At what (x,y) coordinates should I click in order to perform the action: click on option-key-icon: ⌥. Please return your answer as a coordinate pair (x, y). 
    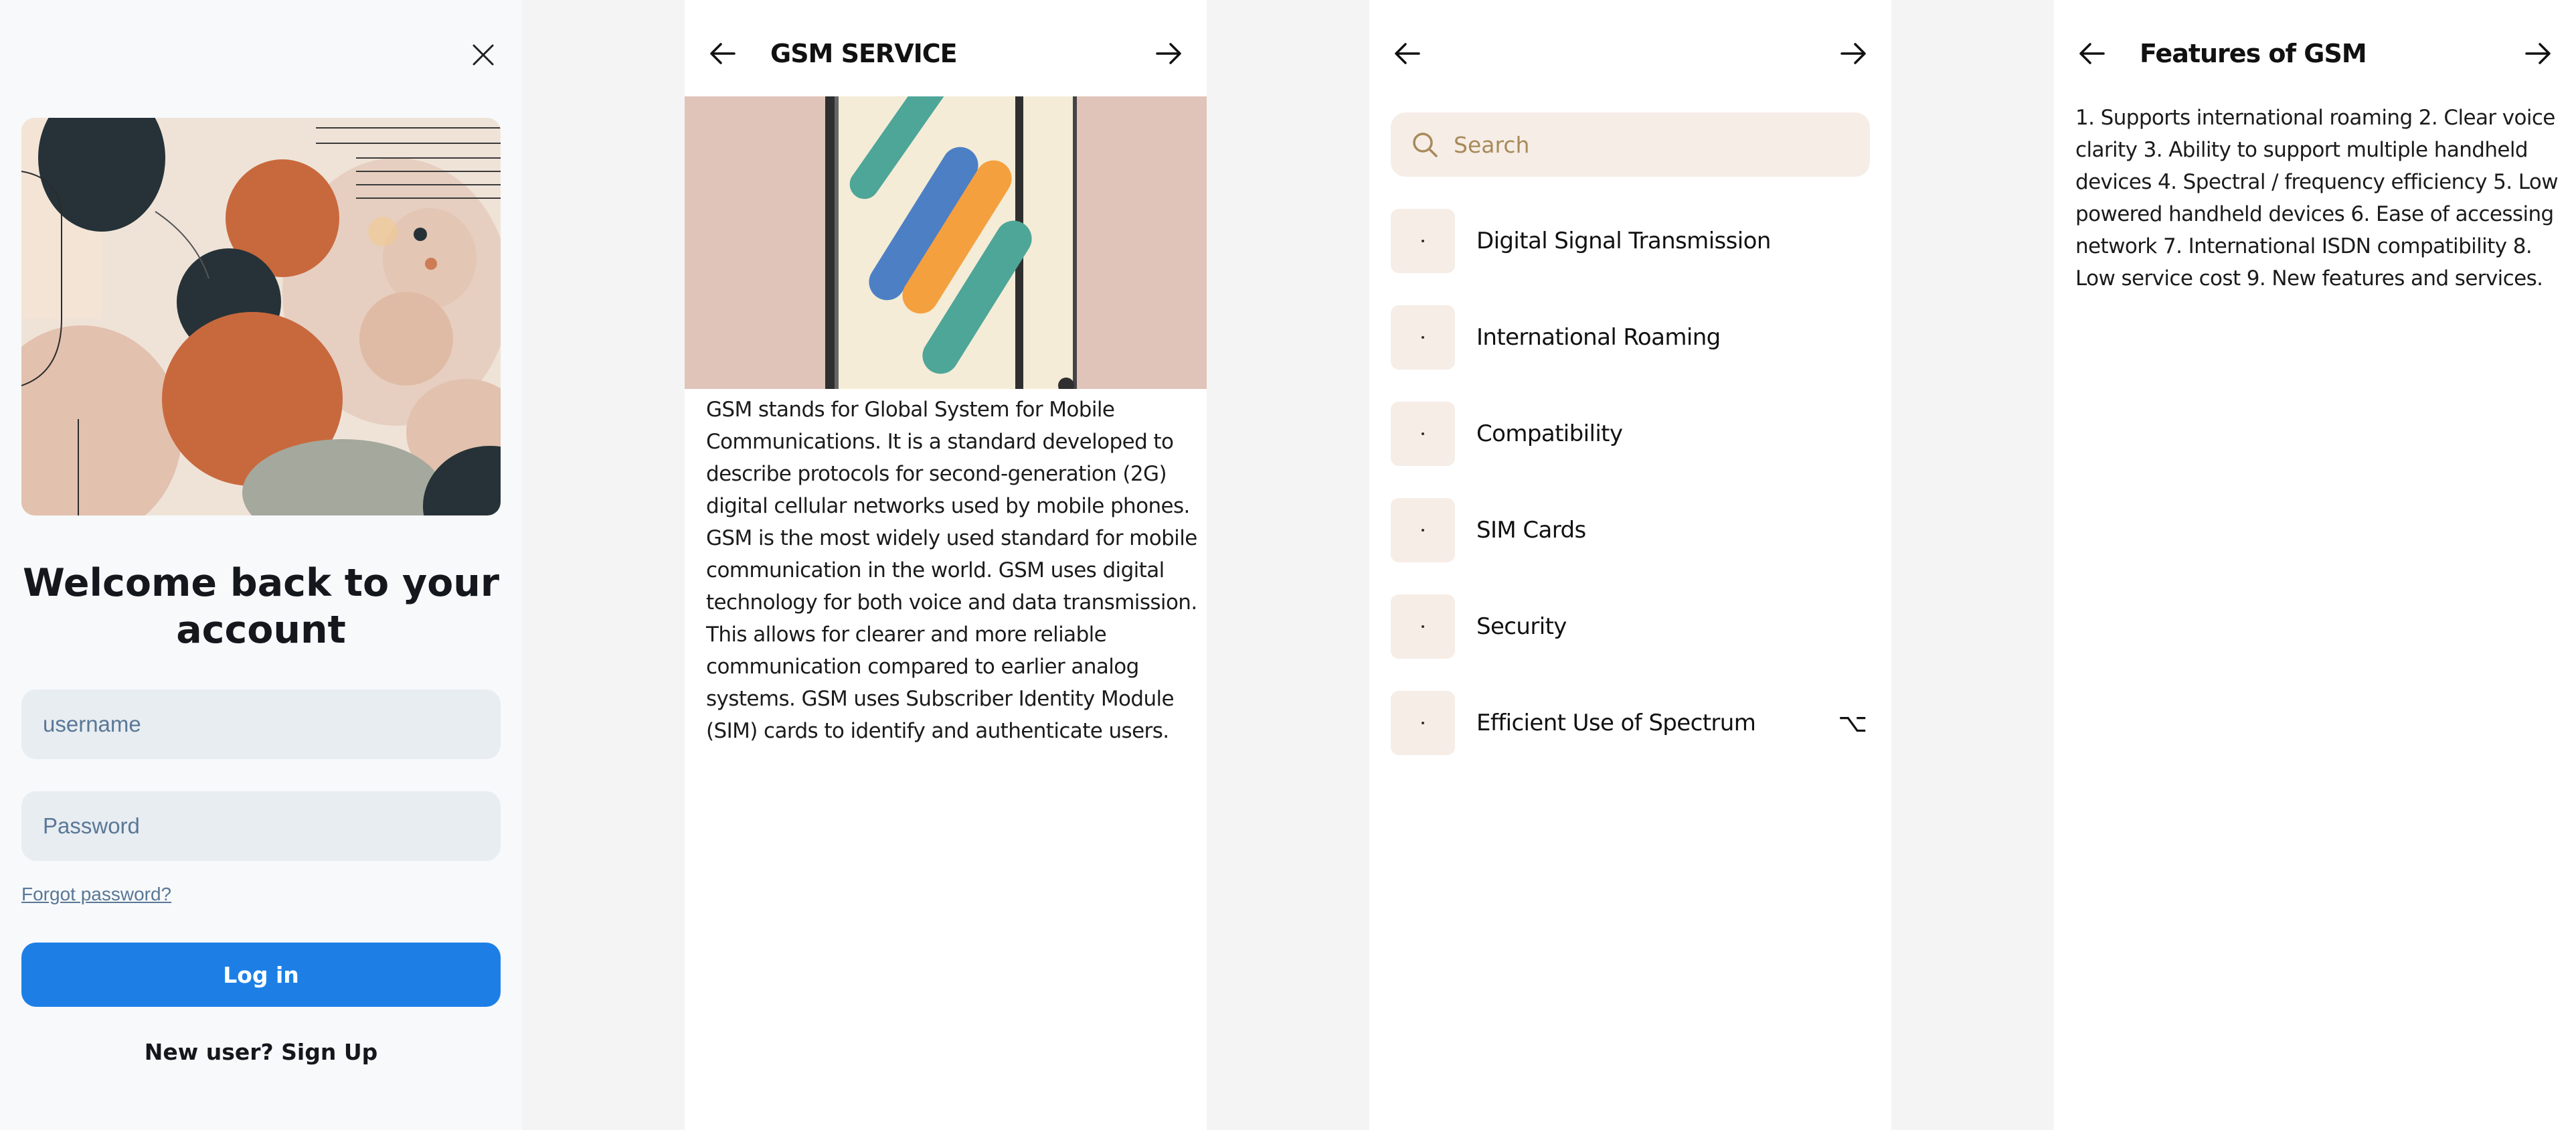
    Looking at the image, I should click on (1852, 723).